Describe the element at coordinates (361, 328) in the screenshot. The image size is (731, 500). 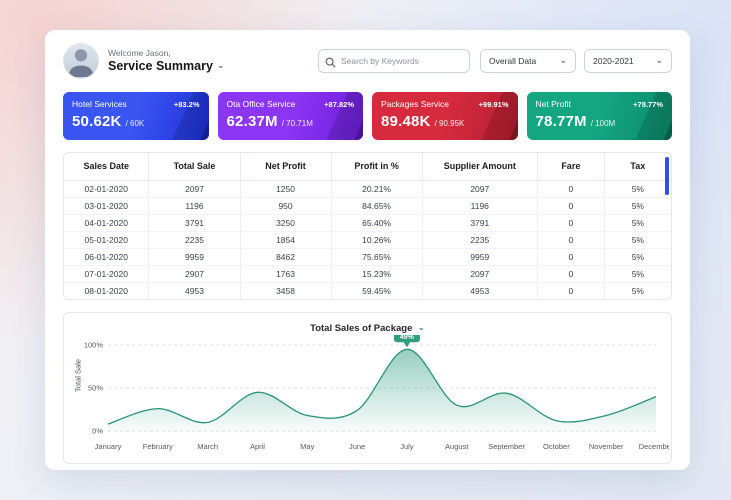
I see `chart-title: Total Sales of Package` at that location.